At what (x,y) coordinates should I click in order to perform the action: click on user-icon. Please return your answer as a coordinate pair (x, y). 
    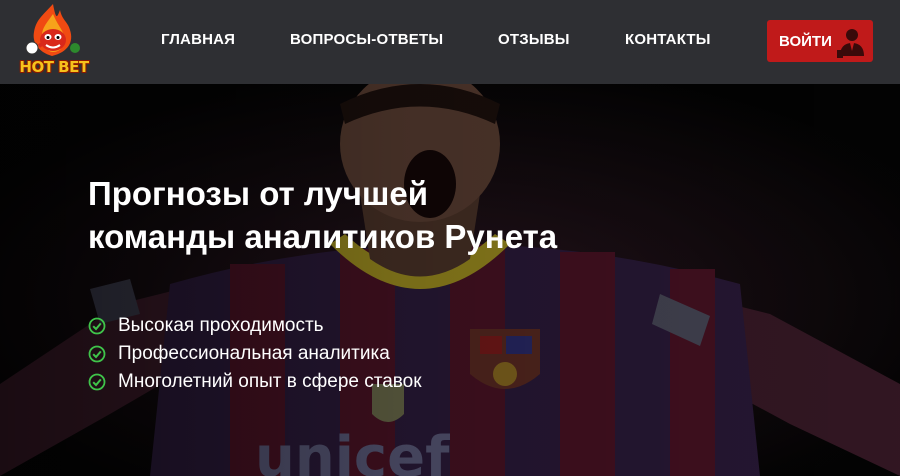
    Looking at the image, I should click on (850, 43).